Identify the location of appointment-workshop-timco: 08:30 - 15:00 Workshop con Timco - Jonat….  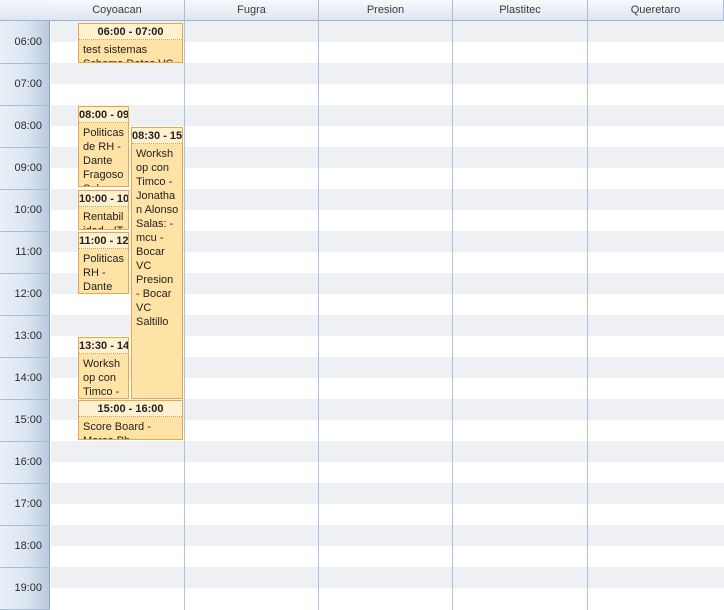
(157, 263).